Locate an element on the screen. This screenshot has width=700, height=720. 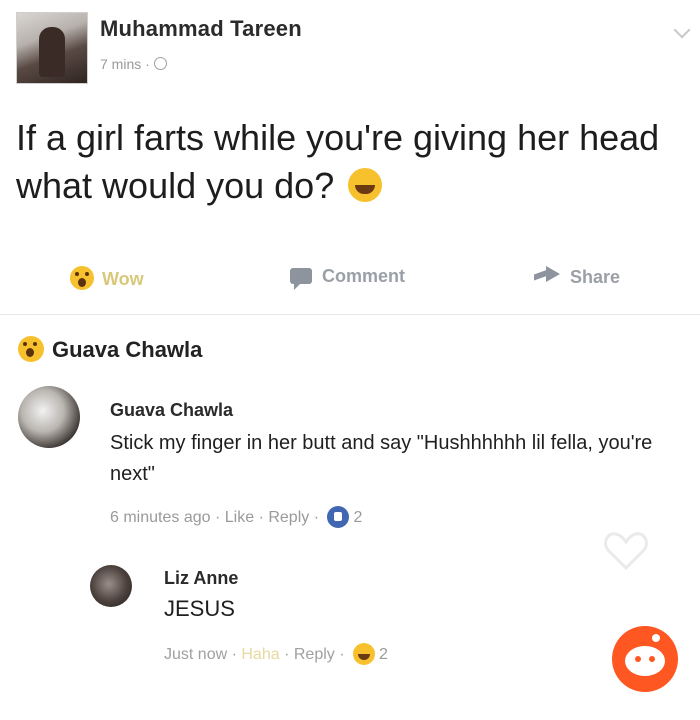
comment-icon is located at coordinates (301, 279).